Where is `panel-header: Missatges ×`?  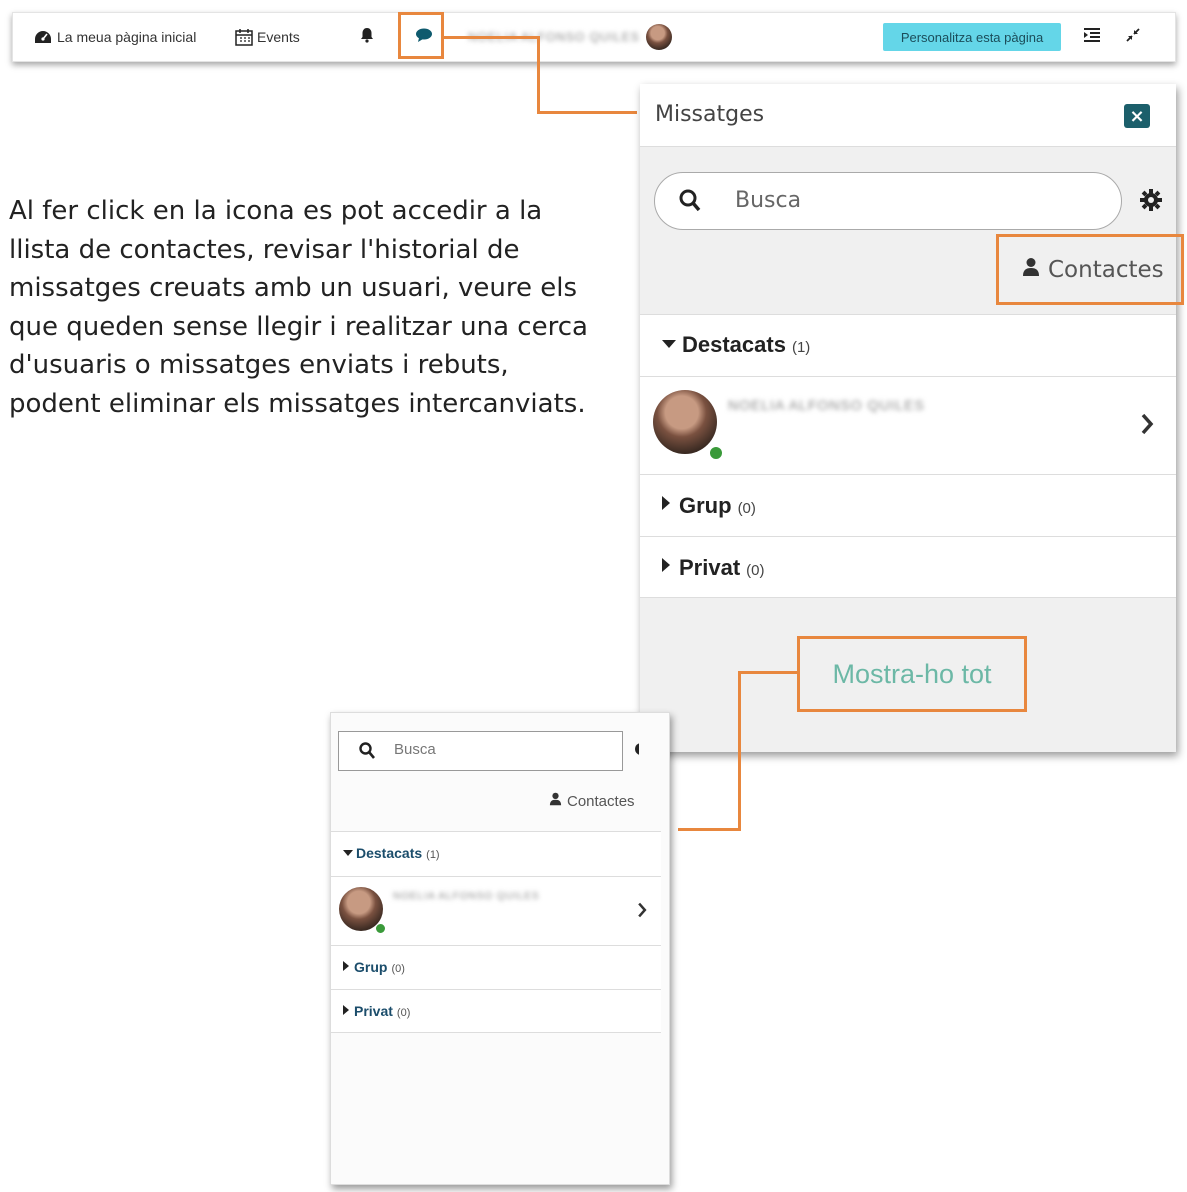 panel-header: Missatges × is located at coordinates (908, 115).